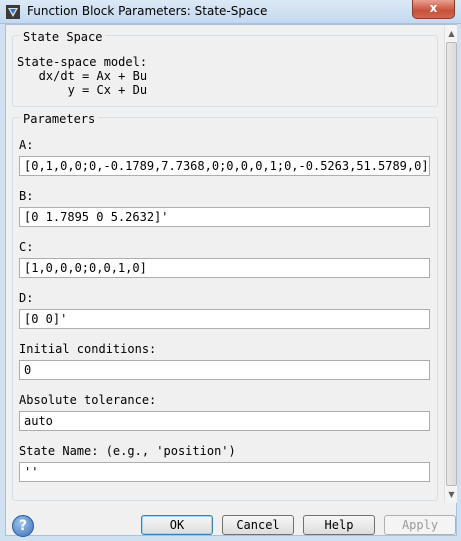  Describe the element at coordinates (63, 37) in the screenshot. I see `block-group-title: State Space` at that location.